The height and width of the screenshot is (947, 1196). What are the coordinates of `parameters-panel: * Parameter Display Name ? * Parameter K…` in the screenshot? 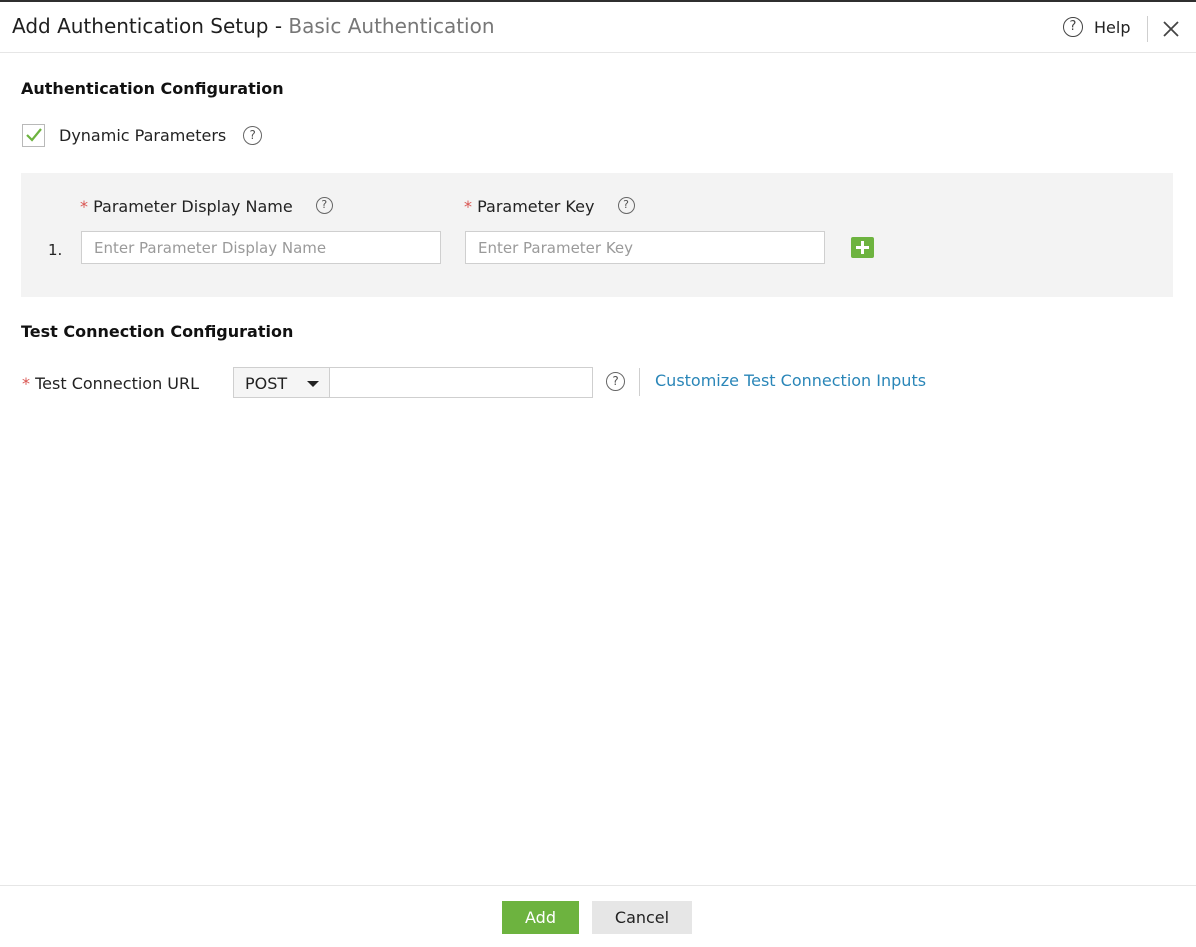 It's located at (597, 235).